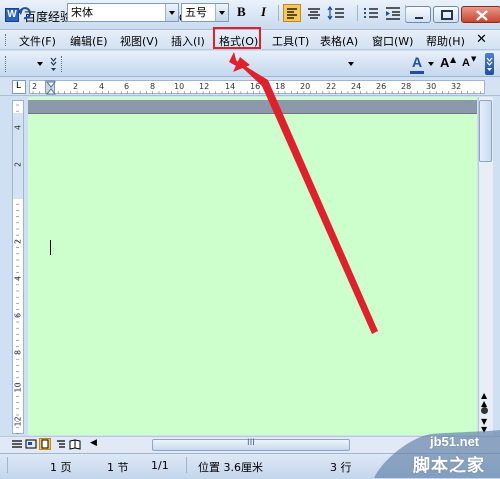  What do you see at coordinates (252, 107) in the screenshot?
I see `page-top-margin-bar` at bounding box center [252, 107].